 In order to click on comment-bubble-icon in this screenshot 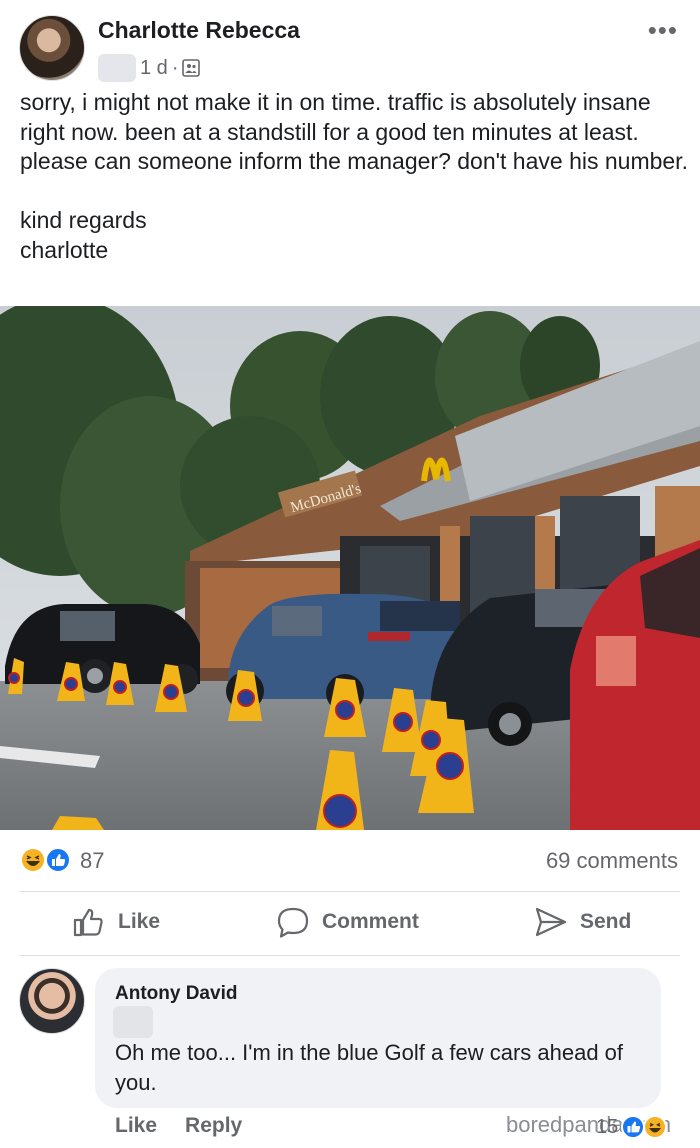, I will do `click(293, 922)`.